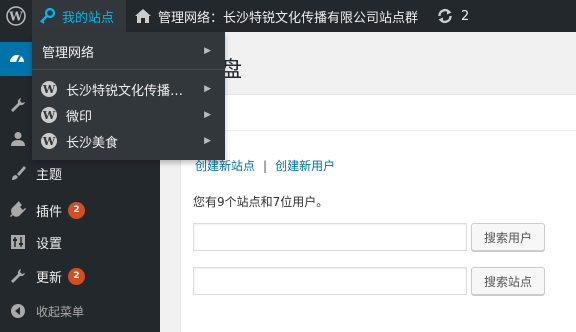  I want to click on sidebar-item-dashboard, so click(17, 59).